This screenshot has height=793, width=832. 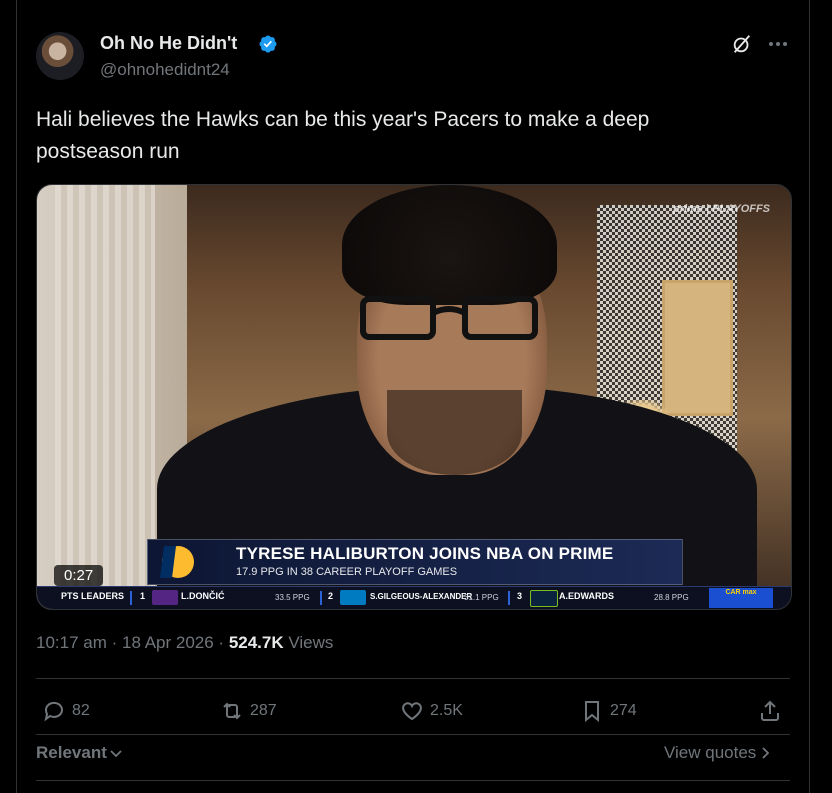 What do you see at coordinates (741, 598) in the screenshot?
I see `sponsor-logo: CAR max` at bounding box center [741, 598].